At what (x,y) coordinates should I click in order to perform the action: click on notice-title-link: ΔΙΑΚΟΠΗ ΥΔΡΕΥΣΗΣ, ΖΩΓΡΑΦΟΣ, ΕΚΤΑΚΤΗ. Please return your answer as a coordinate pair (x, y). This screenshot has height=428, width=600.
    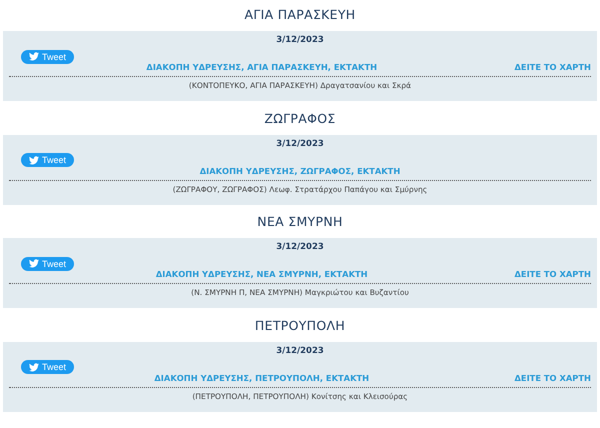
    Looking at the image, I should click on (300, 171).